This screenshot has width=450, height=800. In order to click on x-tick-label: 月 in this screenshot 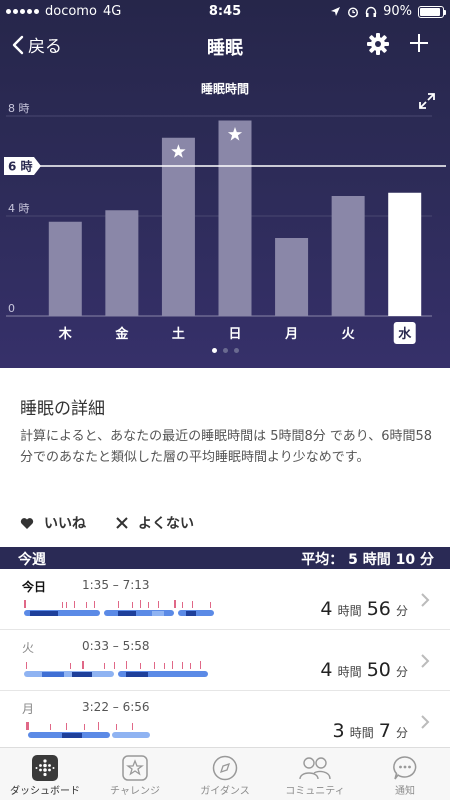, I will do `click(291, 334)`.